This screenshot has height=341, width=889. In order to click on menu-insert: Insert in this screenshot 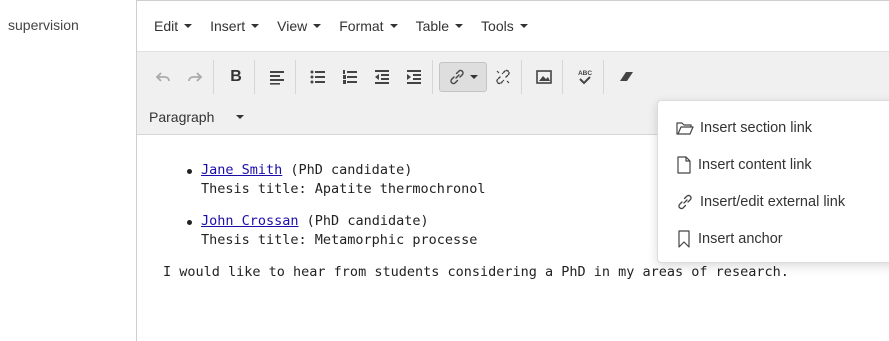, I will do `click(234, 26)`.